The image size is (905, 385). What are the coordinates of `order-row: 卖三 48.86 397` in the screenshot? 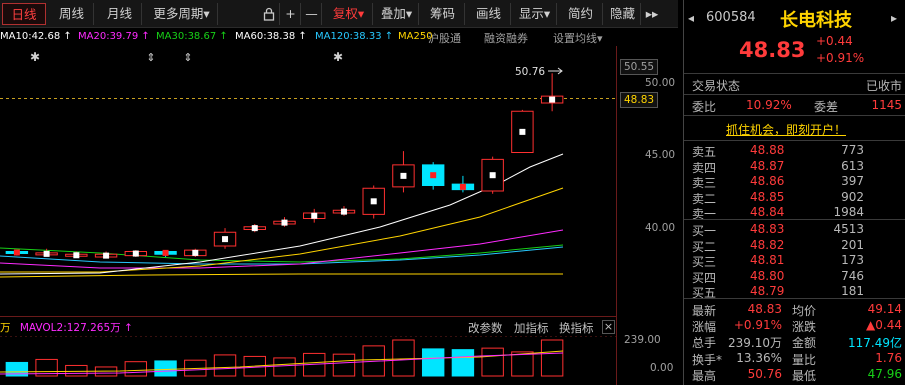 It's located at (795, 182).